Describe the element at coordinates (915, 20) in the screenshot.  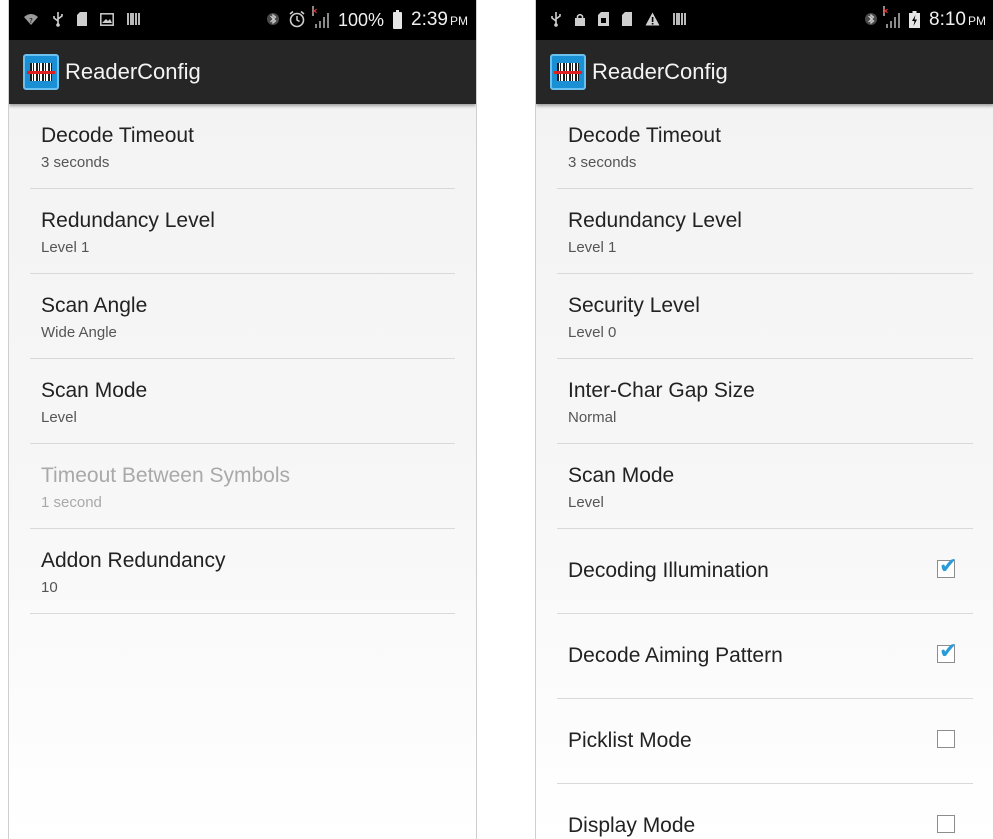
I see `battery-charging-icon` at that location.